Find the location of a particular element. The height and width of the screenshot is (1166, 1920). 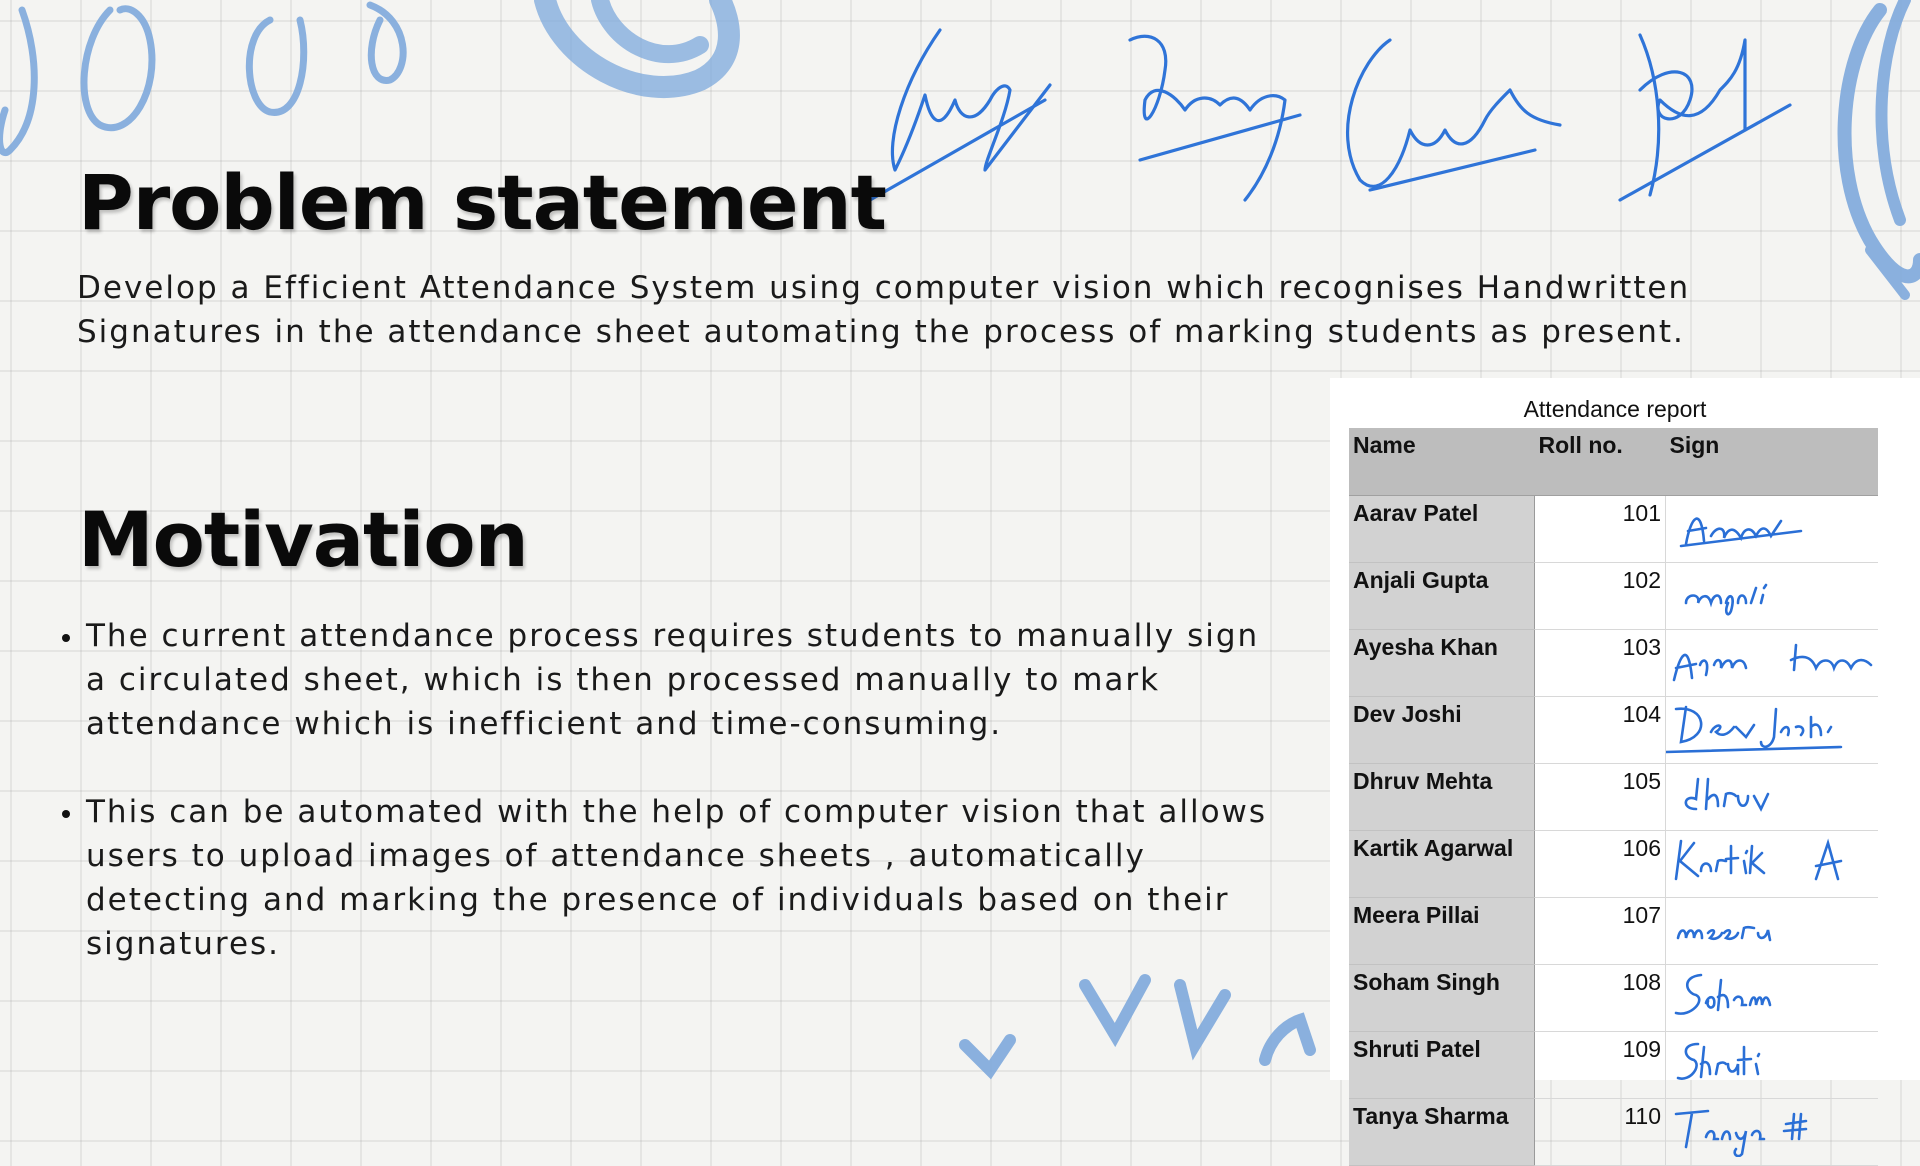

roll-number: 110 is located at coordinates (1600, 1132).